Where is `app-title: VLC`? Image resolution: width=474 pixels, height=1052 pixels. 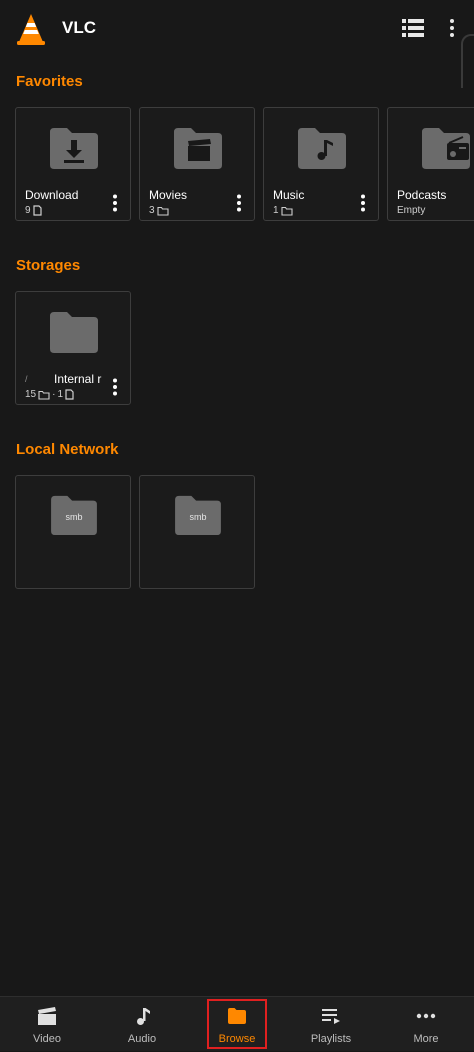 app-title: VLC is located at coordinates (79, 27).